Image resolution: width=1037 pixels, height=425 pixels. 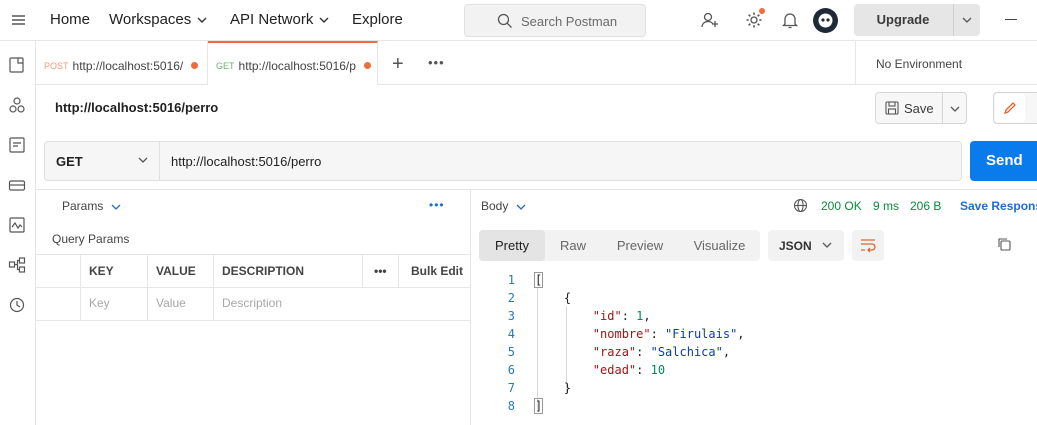 I want to click on json-value: 1, so click(x=640, y=316).